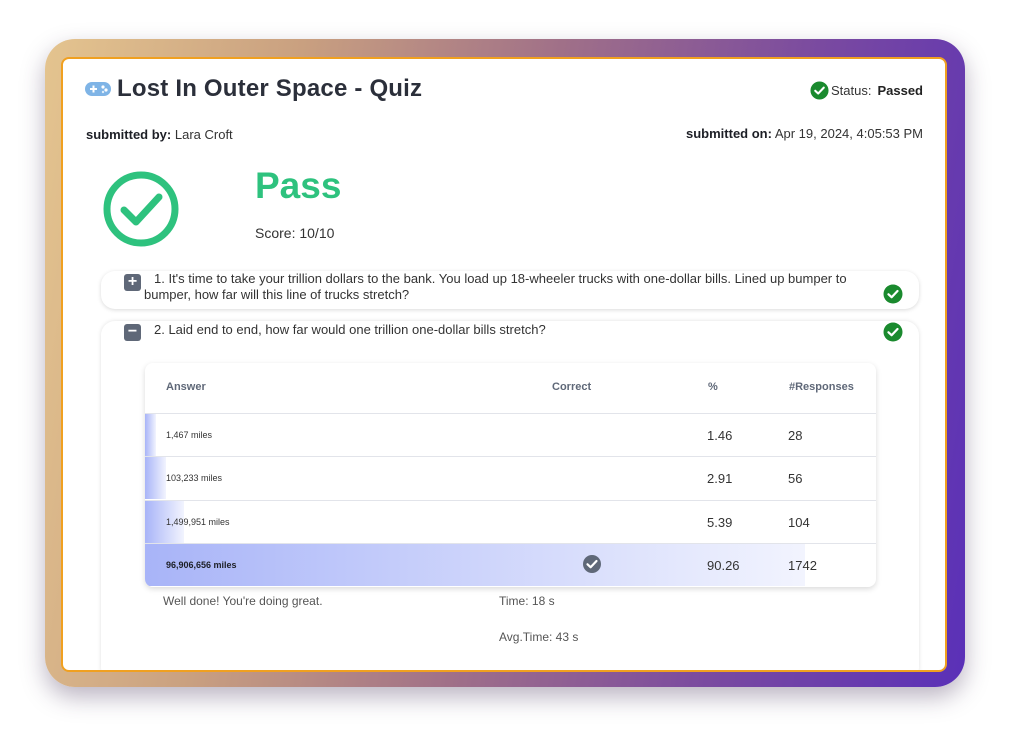  What do you see at coordinates (723, 565) in the screenshot?
I see `answer-percent: 90.26` at bounding box center [723, 565].